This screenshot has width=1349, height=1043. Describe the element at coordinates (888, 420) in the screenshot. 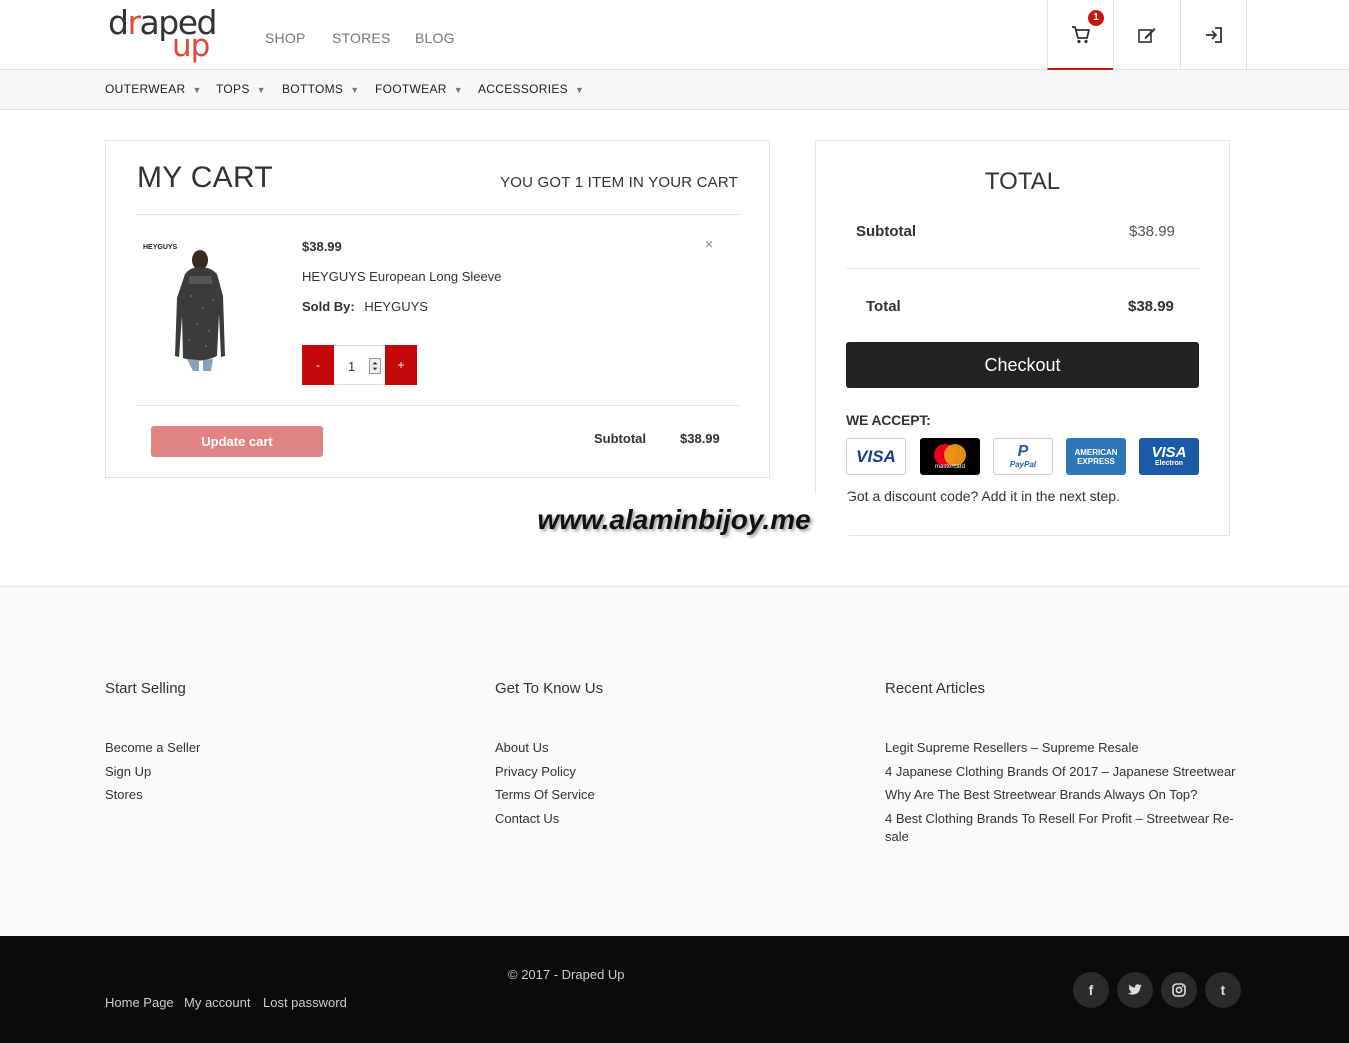

I see `we-accept-label: WE ACCEPT:` at that location.